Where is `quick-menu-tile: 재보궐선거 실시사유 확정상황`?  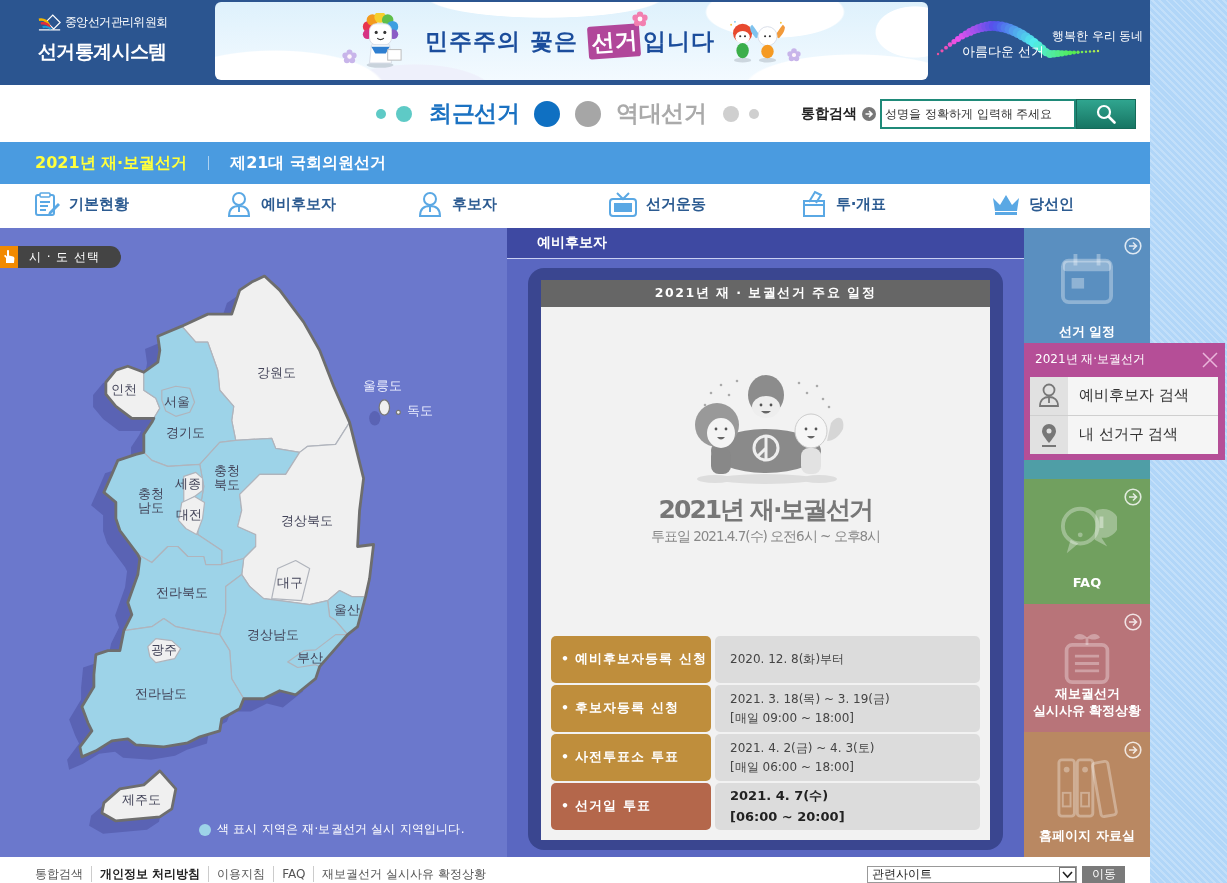 quick-menu-tile: 재보궐선거 실시사유 확정상황 is located at coordinates (1087, 667).